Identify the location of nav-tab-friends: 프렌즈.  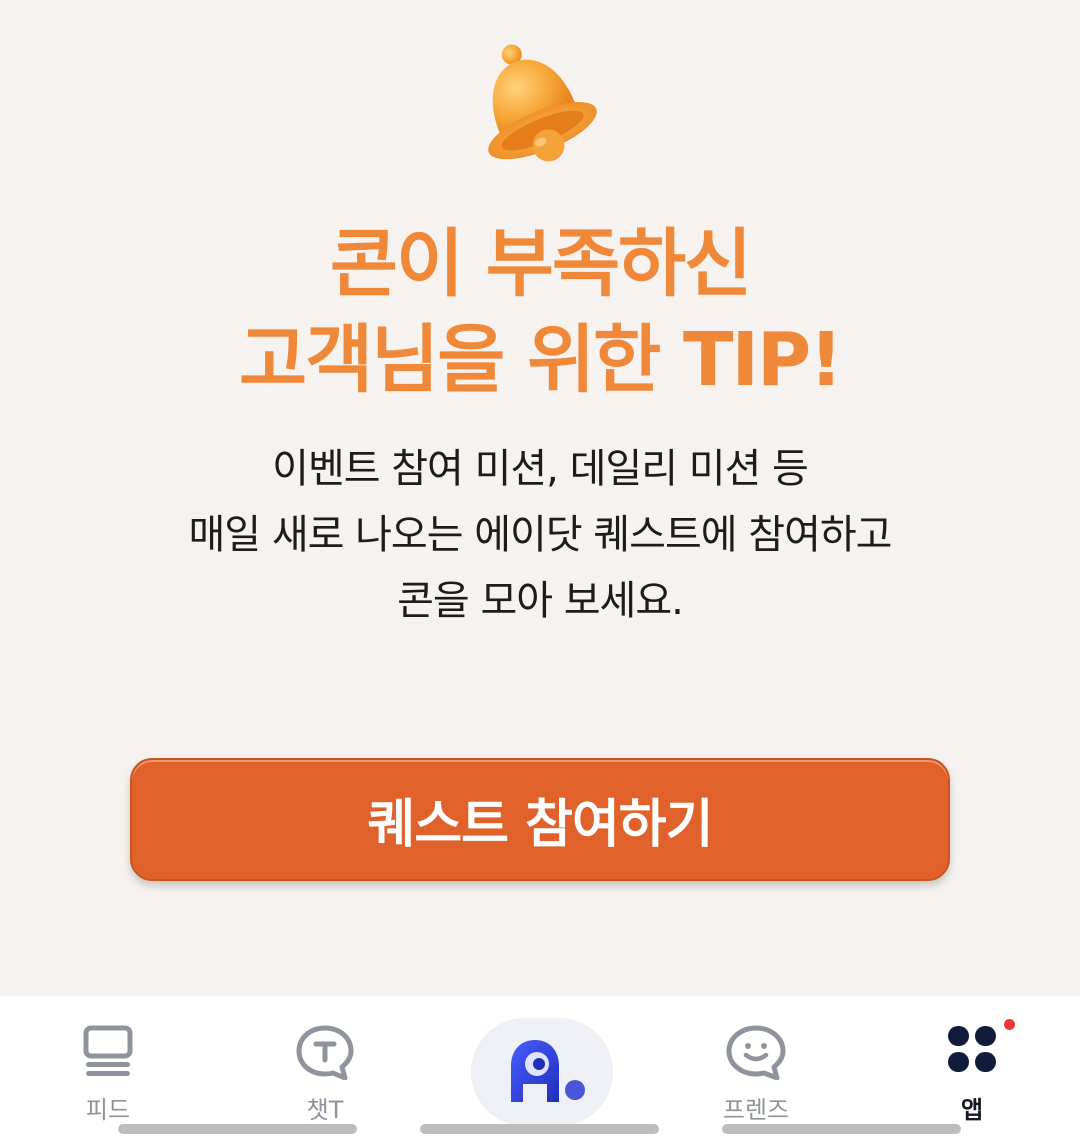
(756, 1061).